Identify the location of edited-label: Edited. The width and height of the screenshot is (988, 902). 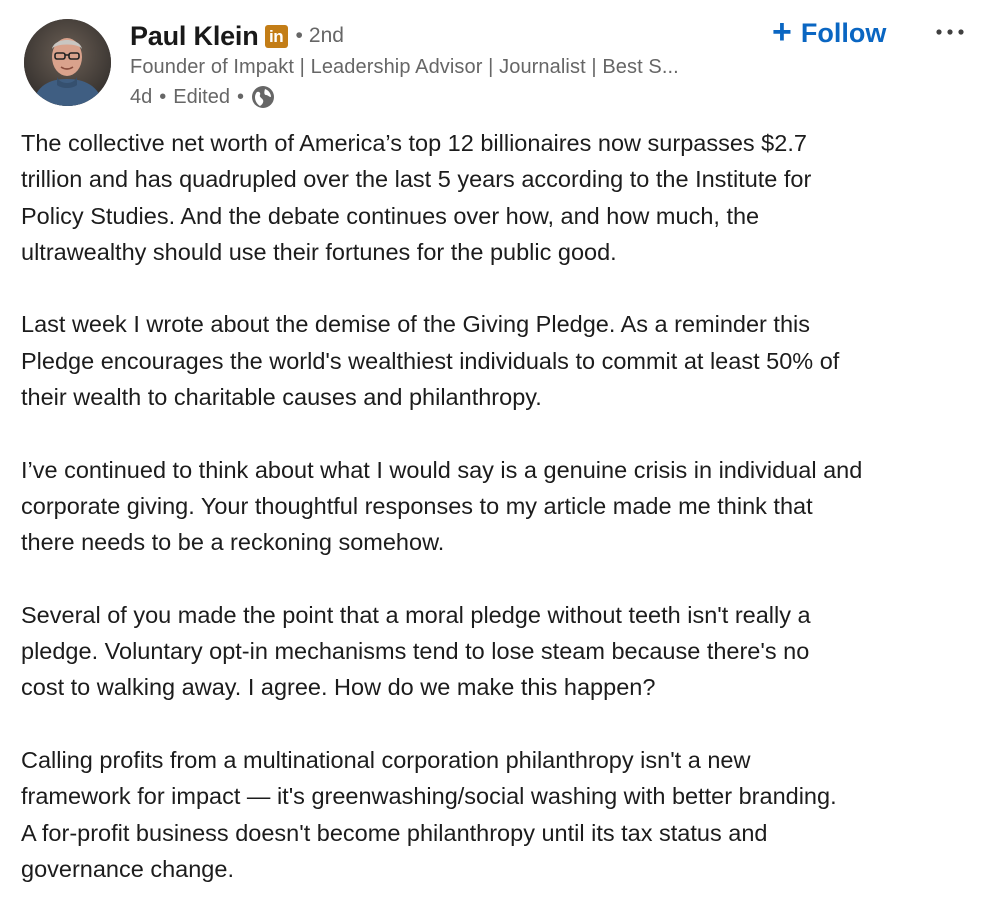
(201, 96).